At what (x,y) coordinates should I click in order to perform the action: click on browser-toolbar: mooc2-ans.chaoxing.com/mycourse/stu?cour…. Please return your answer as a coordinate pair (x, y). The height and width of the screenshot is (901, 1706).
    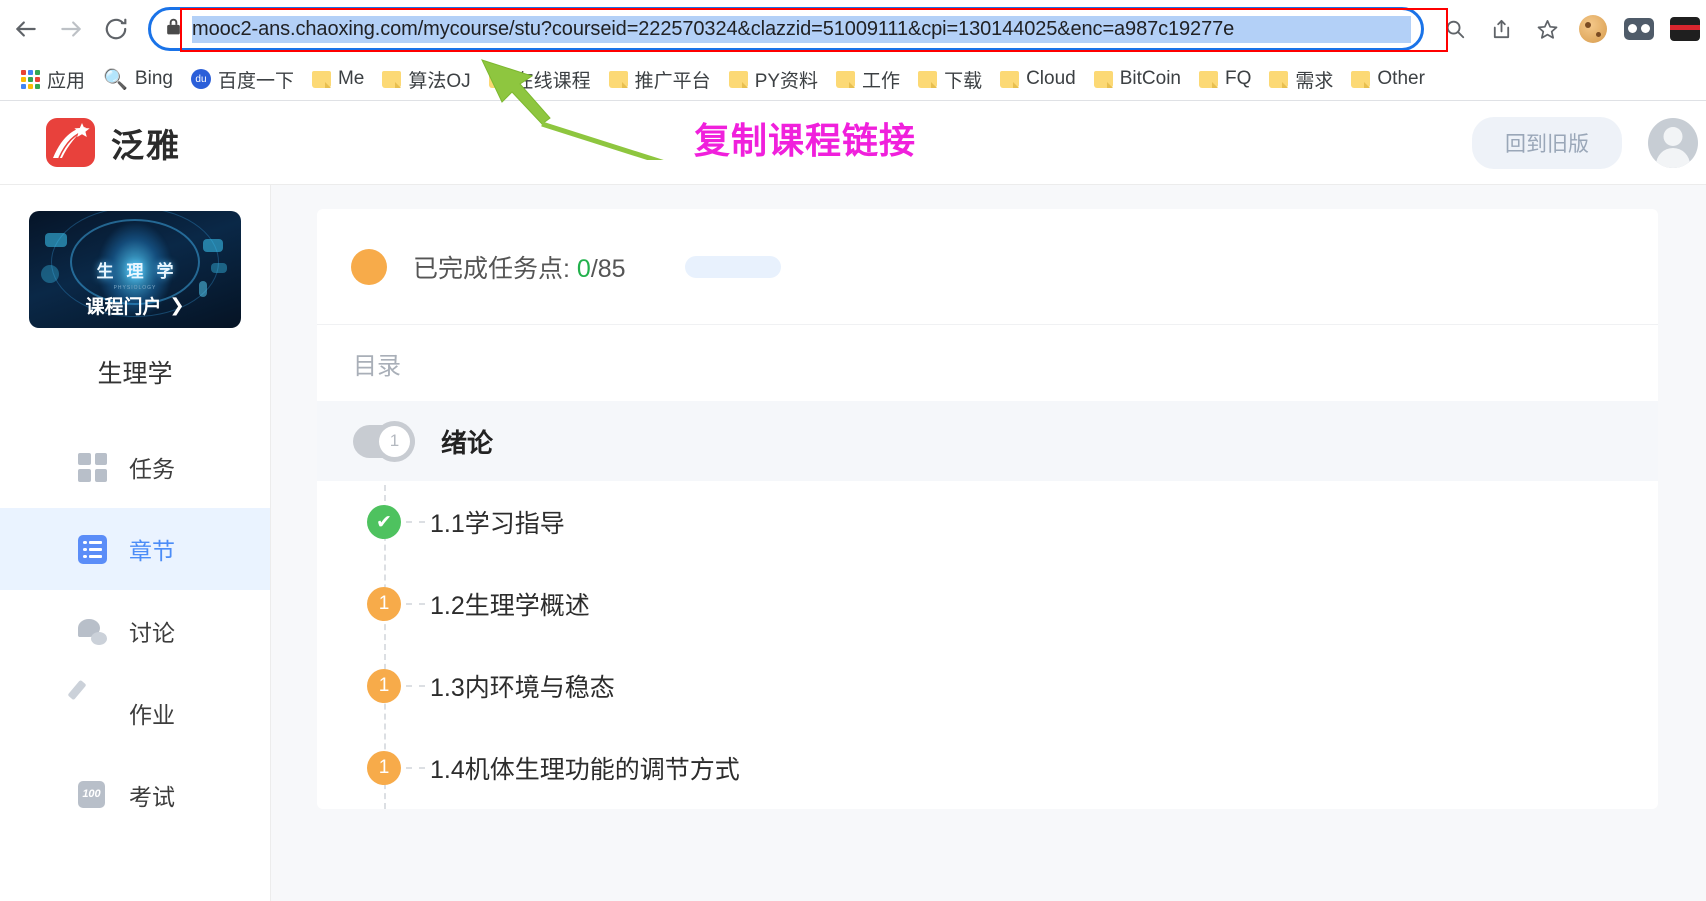
    Looking at the image, I should click on (853, 29).